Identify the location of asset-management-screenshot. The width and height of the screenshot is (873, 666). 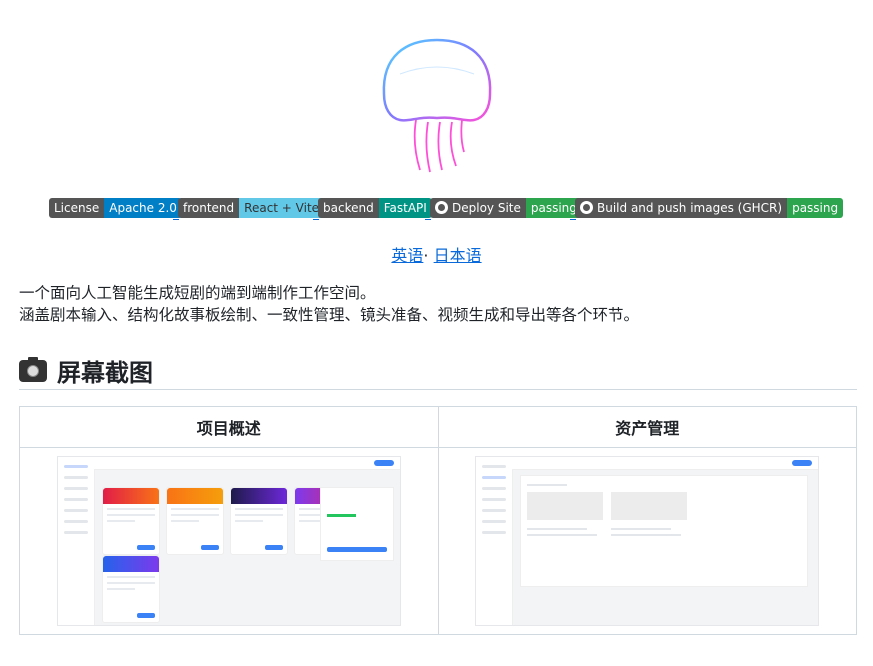
(647, 541).